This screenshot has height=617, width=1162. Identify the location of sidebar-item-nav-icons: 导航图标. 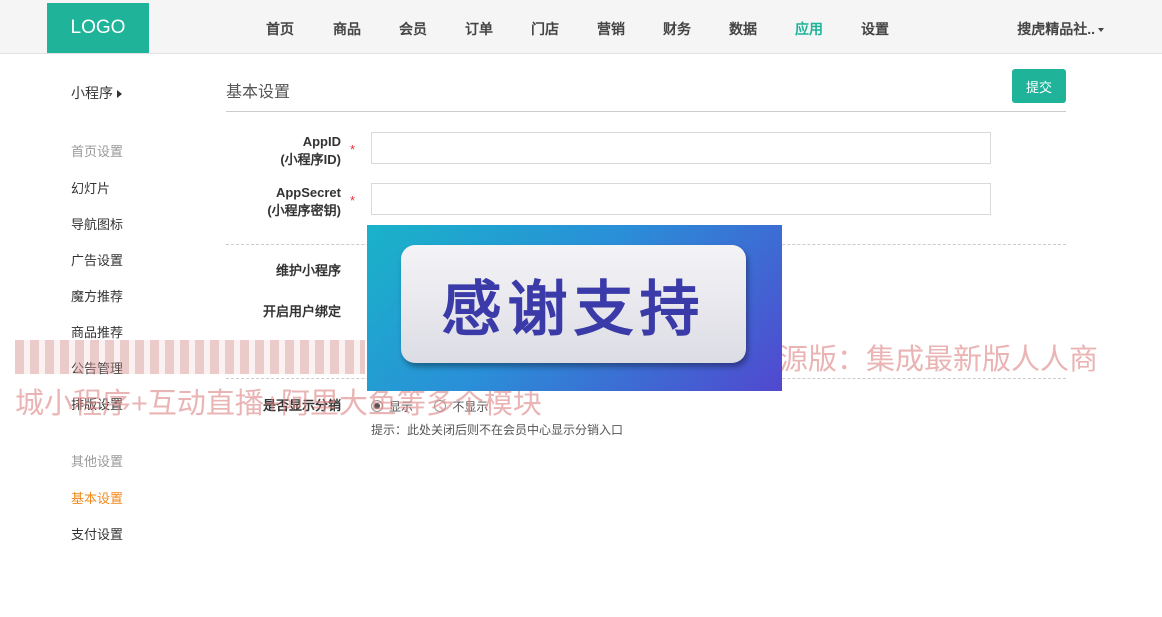
(97, 223).